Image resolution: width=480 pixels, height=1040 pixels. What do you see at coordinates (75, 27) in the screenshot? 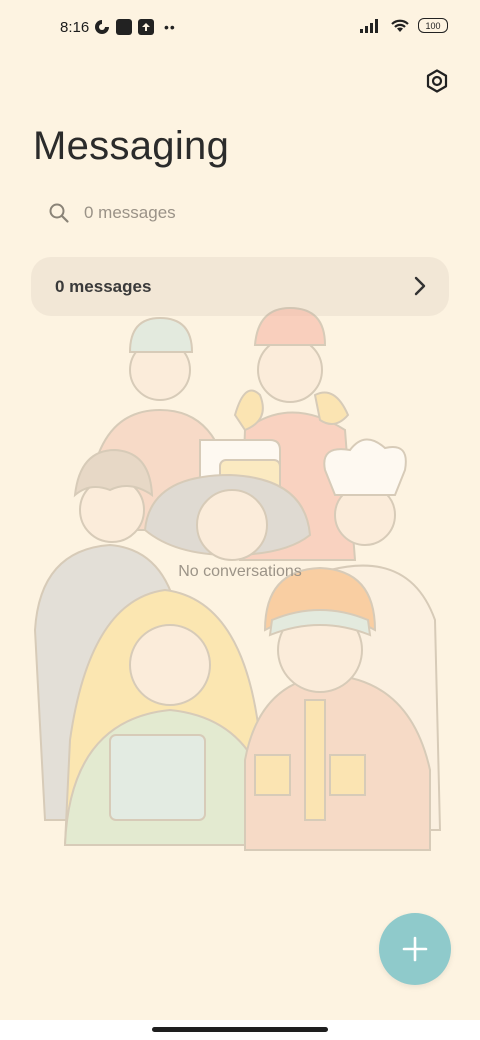
I see `status-time: 8:16` at bounding box center [75, 27].